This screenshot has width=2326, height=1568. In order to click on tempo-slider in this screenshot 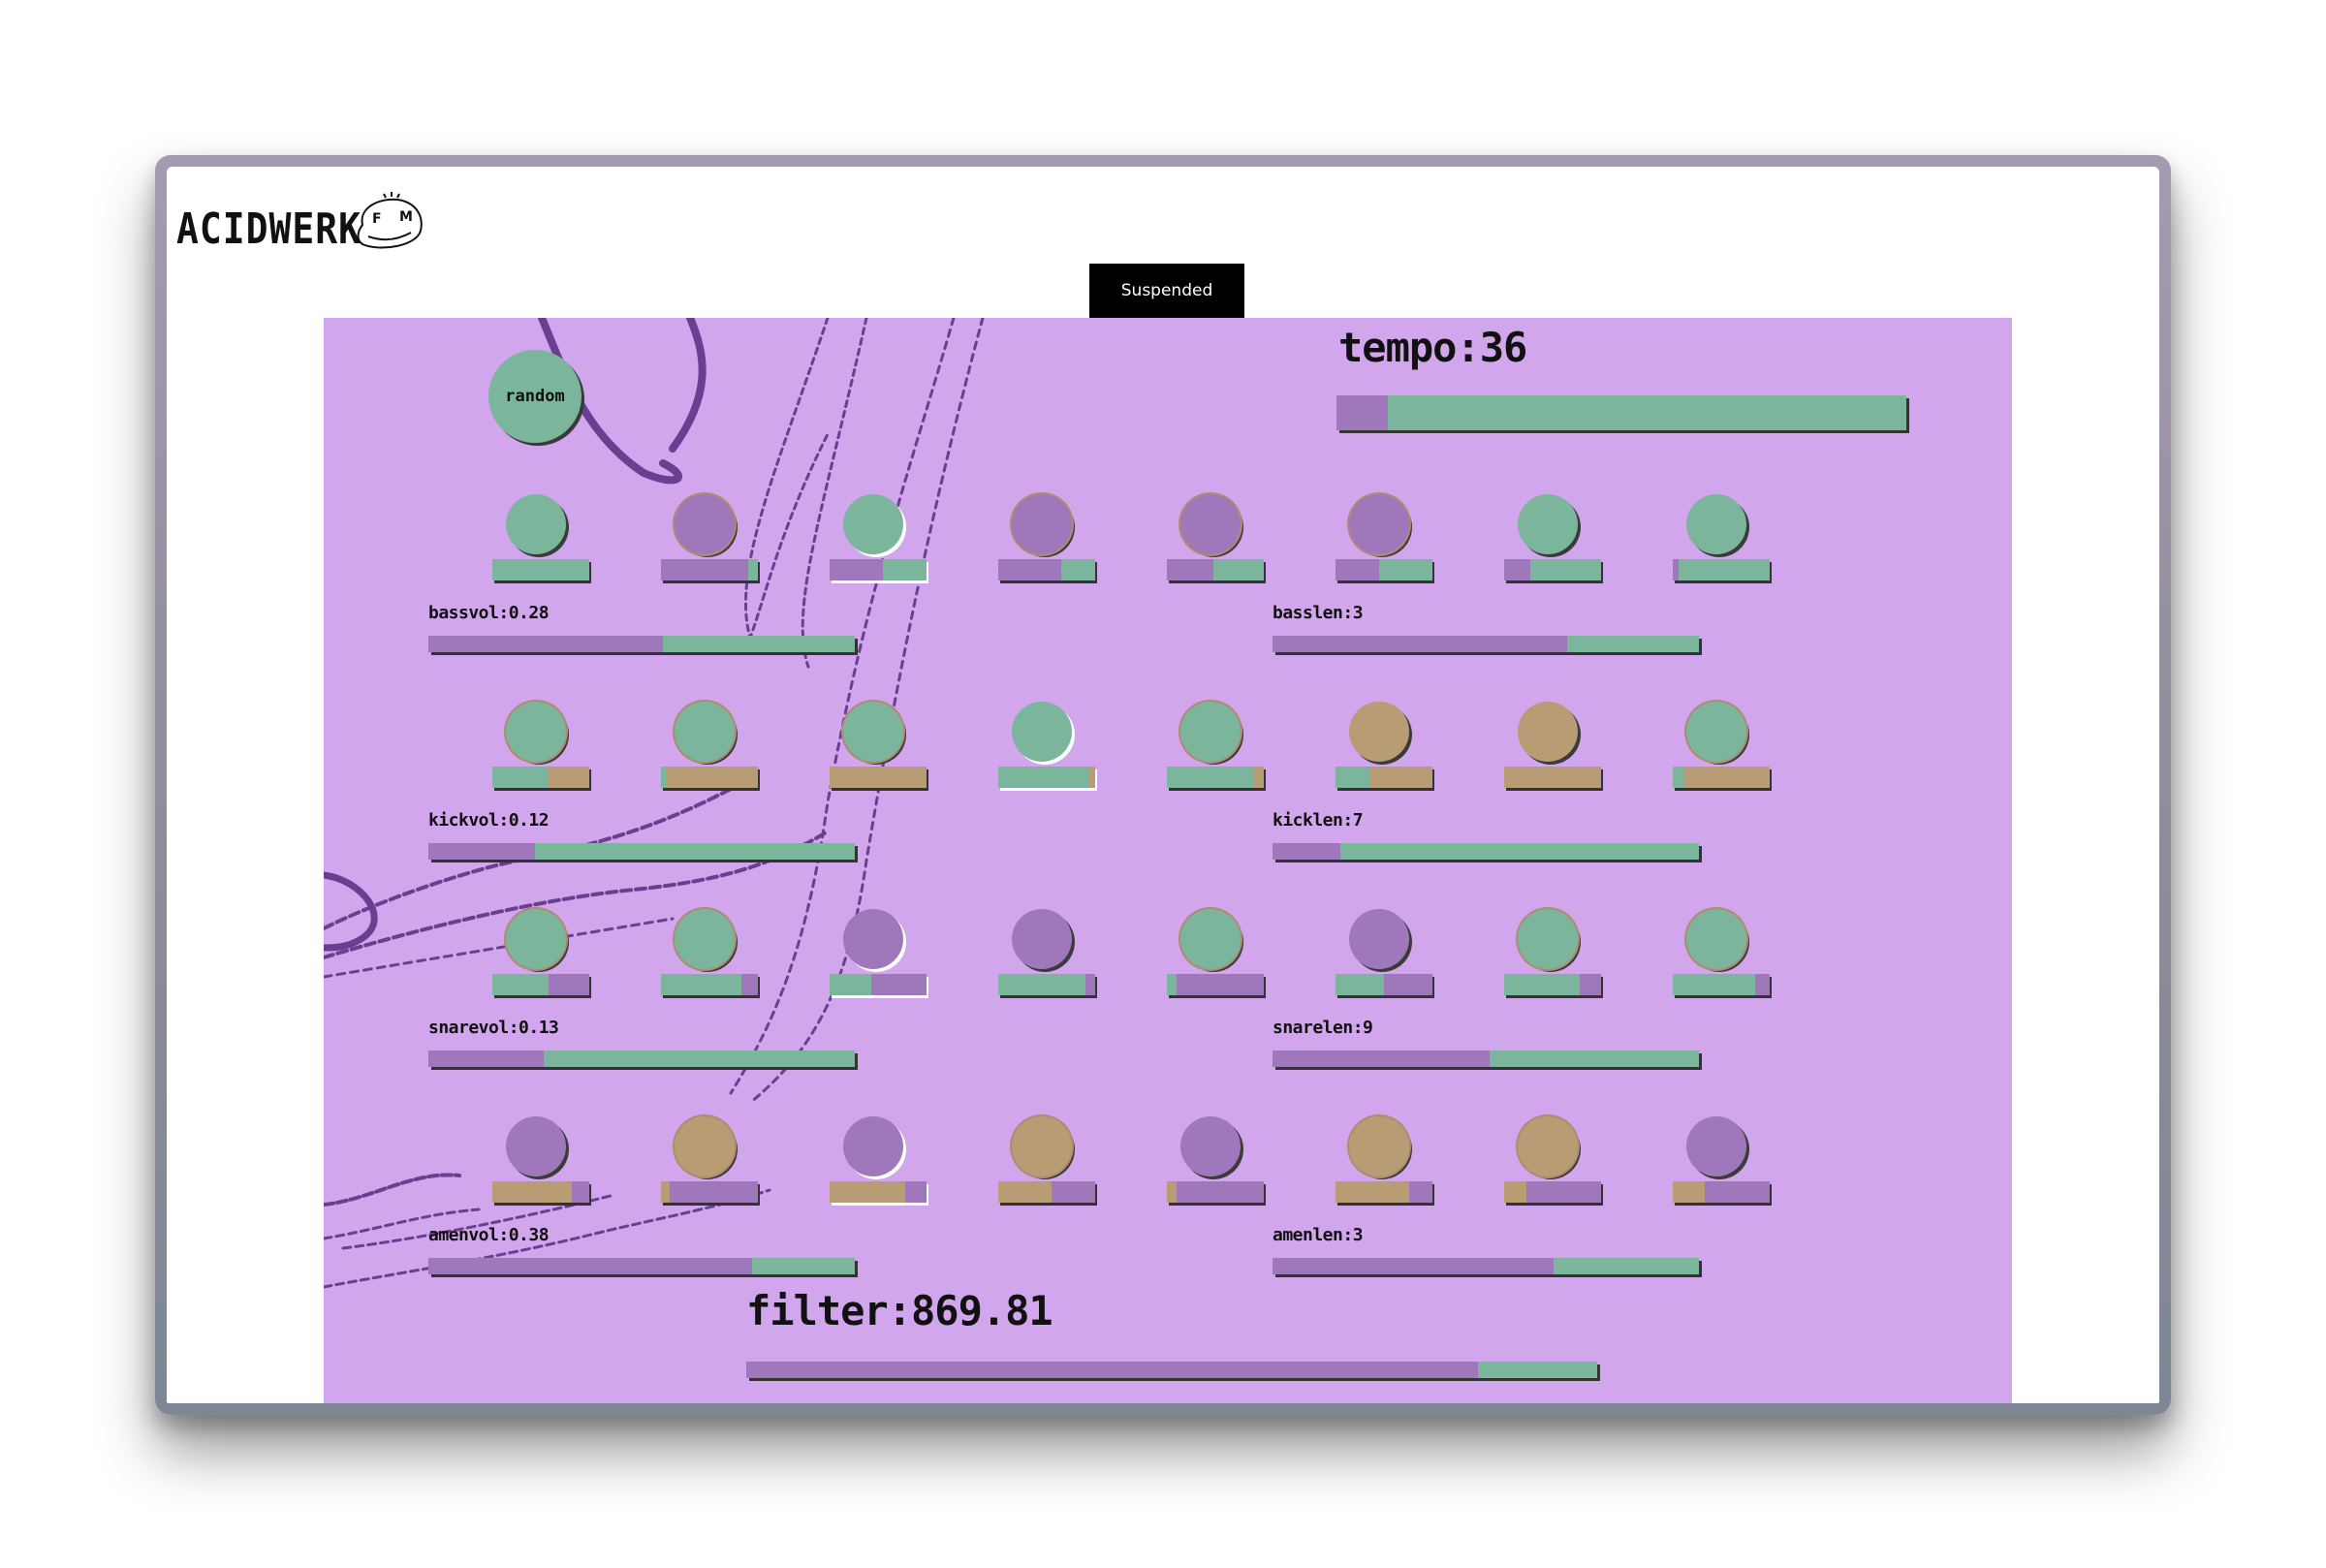, I will do `click(1621, 413)`.